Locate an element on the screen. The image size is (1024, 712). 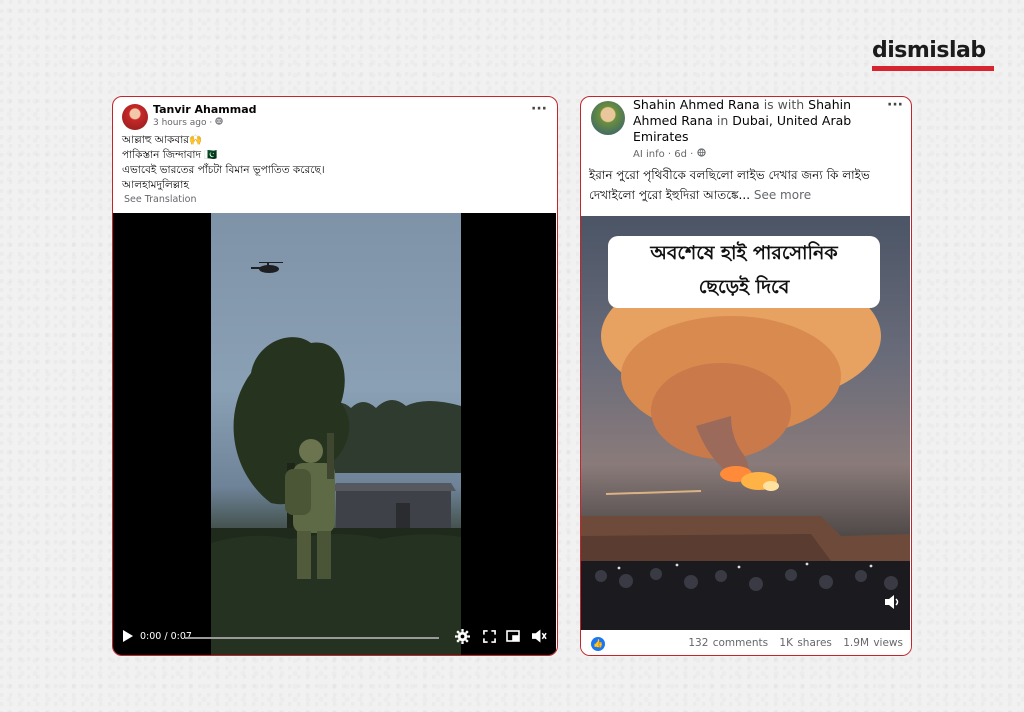
post-meta: AI info · 6d · is located at coordinates (669, 154).